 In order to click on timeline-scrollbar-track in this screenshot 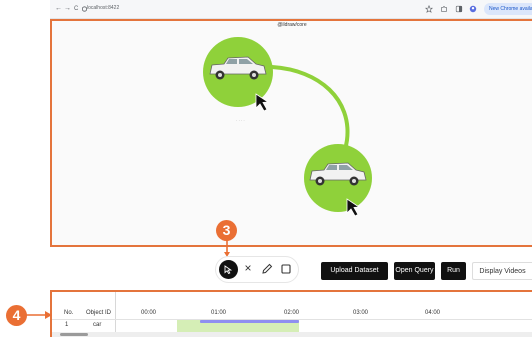, I will do `click(292, 334)`.